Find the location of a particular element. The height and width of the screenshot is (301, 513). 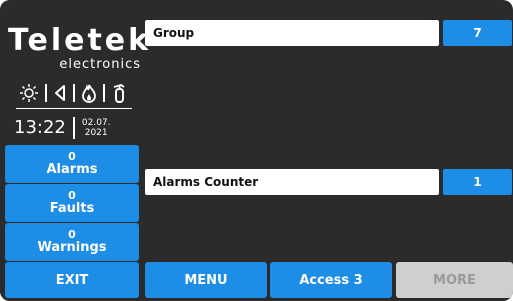

sun-icon is located at coordinates (28, 93).